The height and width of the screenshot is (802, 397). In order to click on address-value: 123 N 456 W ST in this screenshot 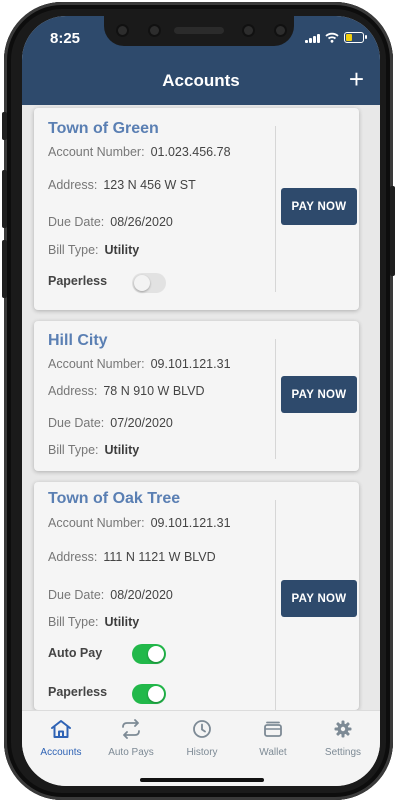, I will do `click(149, 185)`.